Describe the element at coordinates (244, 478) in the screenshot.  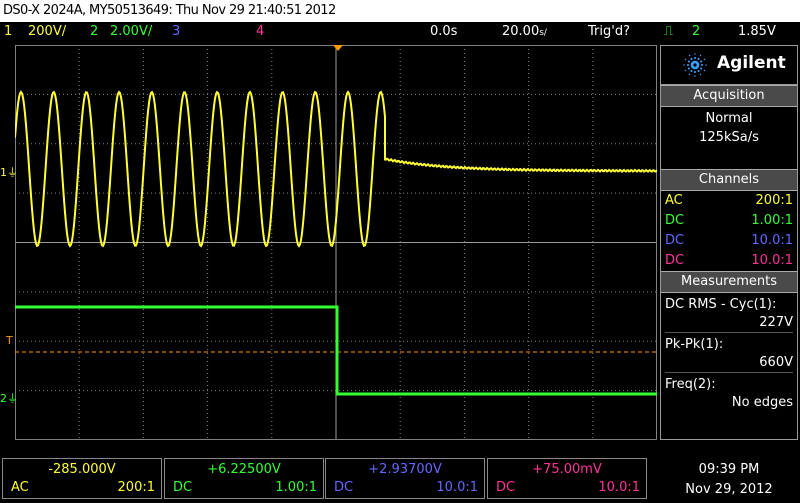
I see `ch2-info-box: +6.22500V DC 1.00:1` at that location.